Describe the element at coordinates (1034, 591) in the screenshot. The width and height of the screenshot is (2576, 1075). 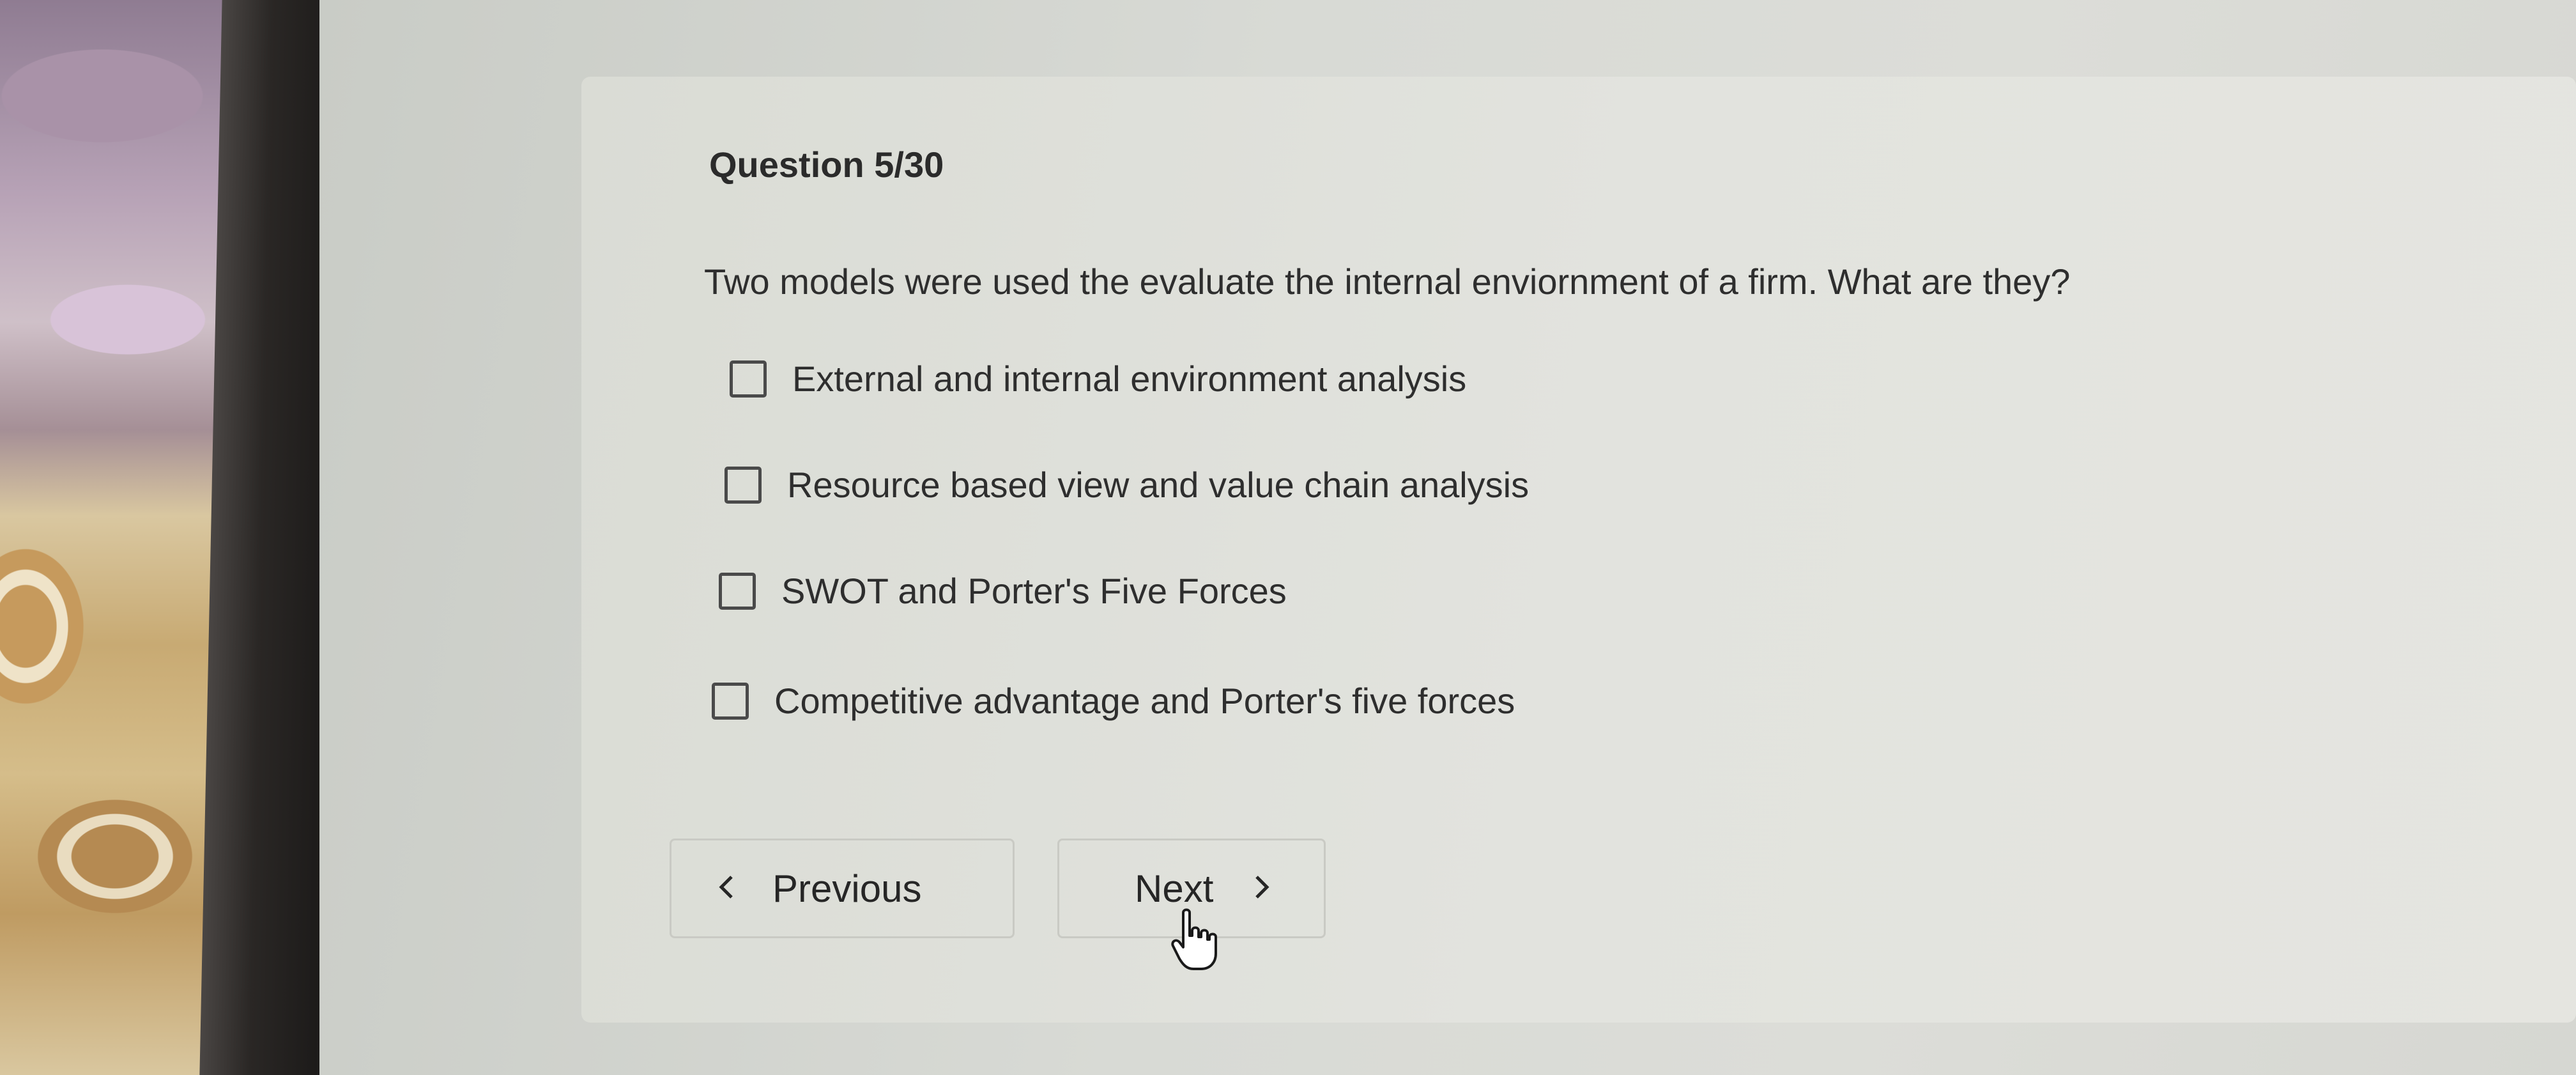
I see `answer-option-label: SWOT and Porter's Five Forces` at that location.